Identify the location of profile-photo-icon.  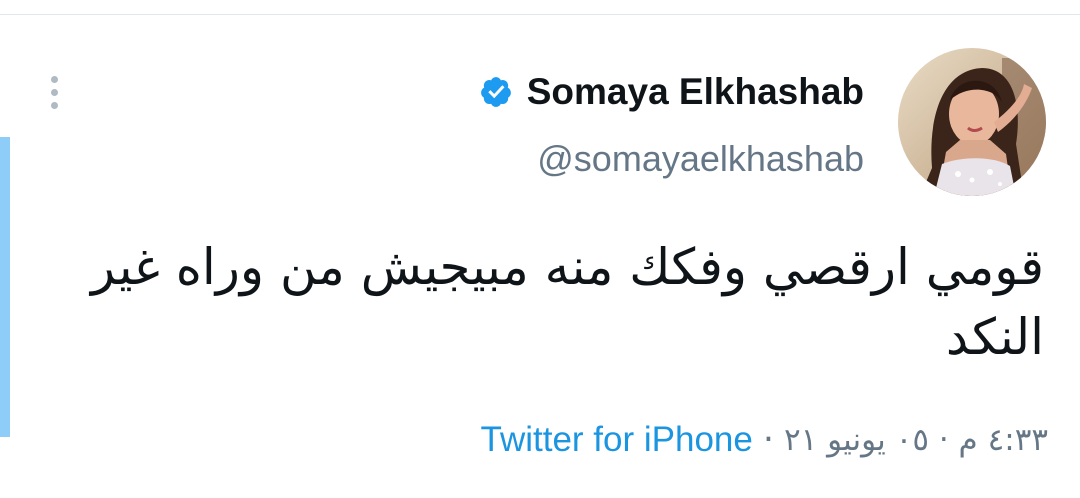
(972, 122).